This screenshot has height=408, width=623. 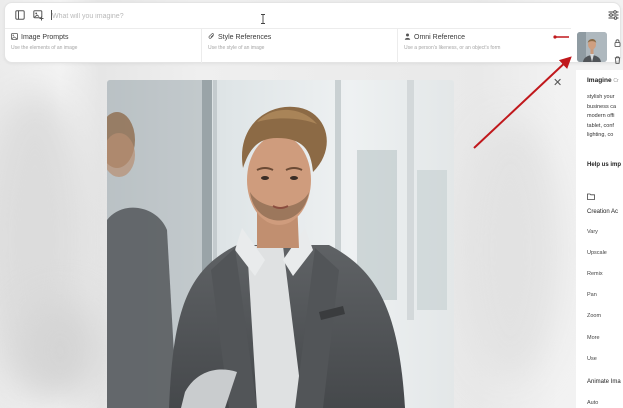 I want to click on lock-icon, so click(x=617, y=43).